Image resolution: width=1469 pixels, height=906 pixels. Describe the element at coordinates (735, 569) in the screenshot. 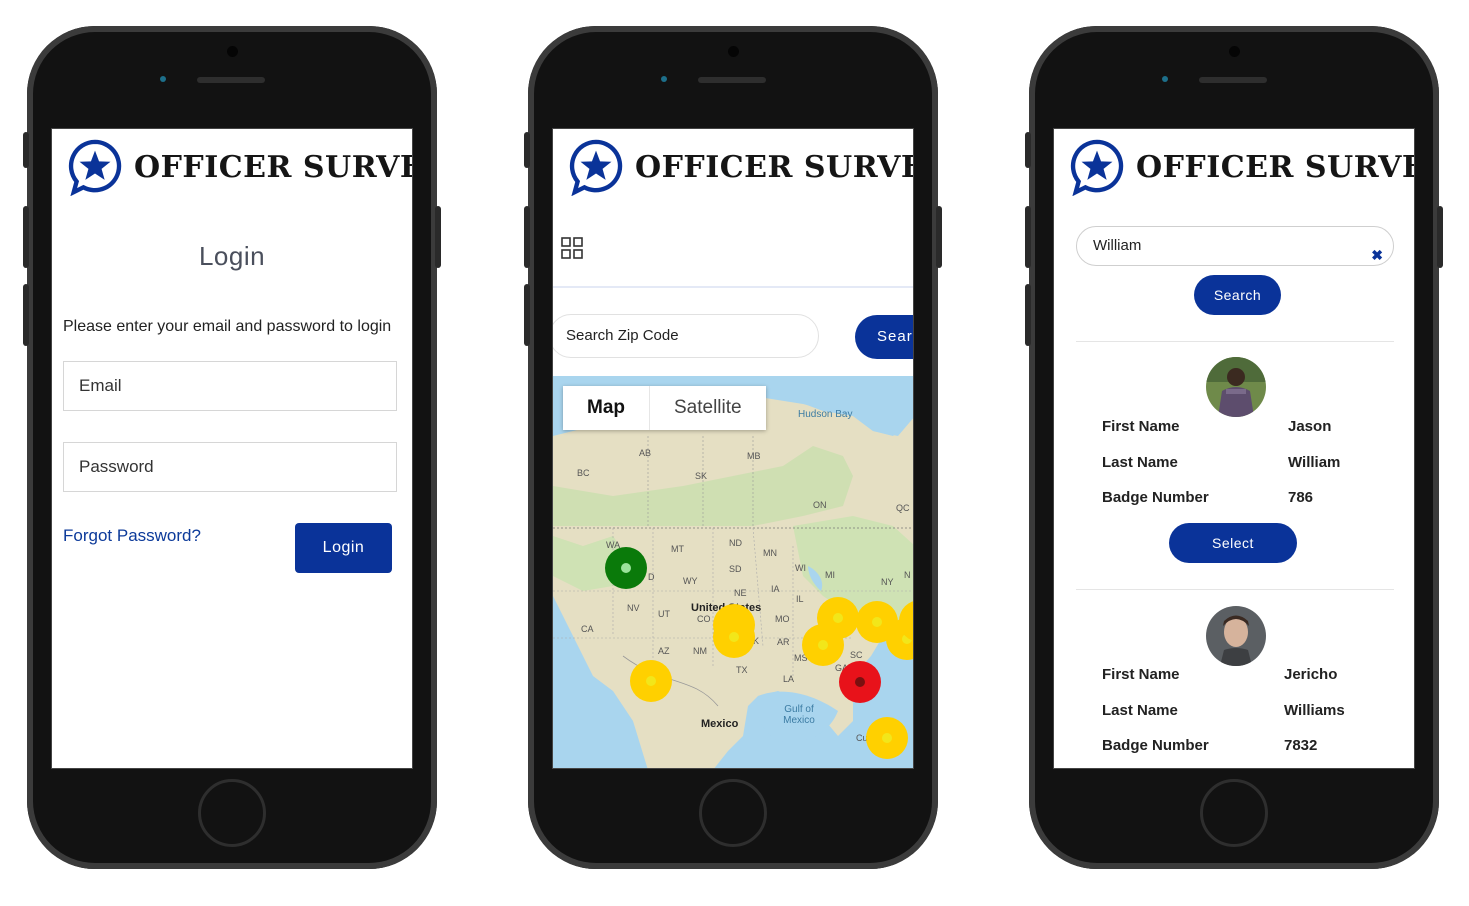

I see `map-label: SD` at that location.